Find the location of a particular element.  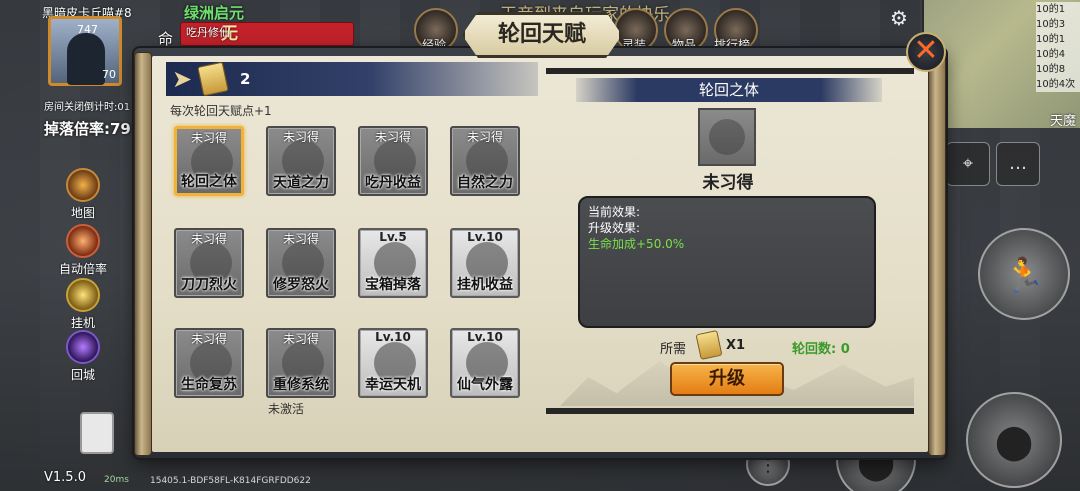

detail-title: 轮回之体 is located at coordinates (729, 90).